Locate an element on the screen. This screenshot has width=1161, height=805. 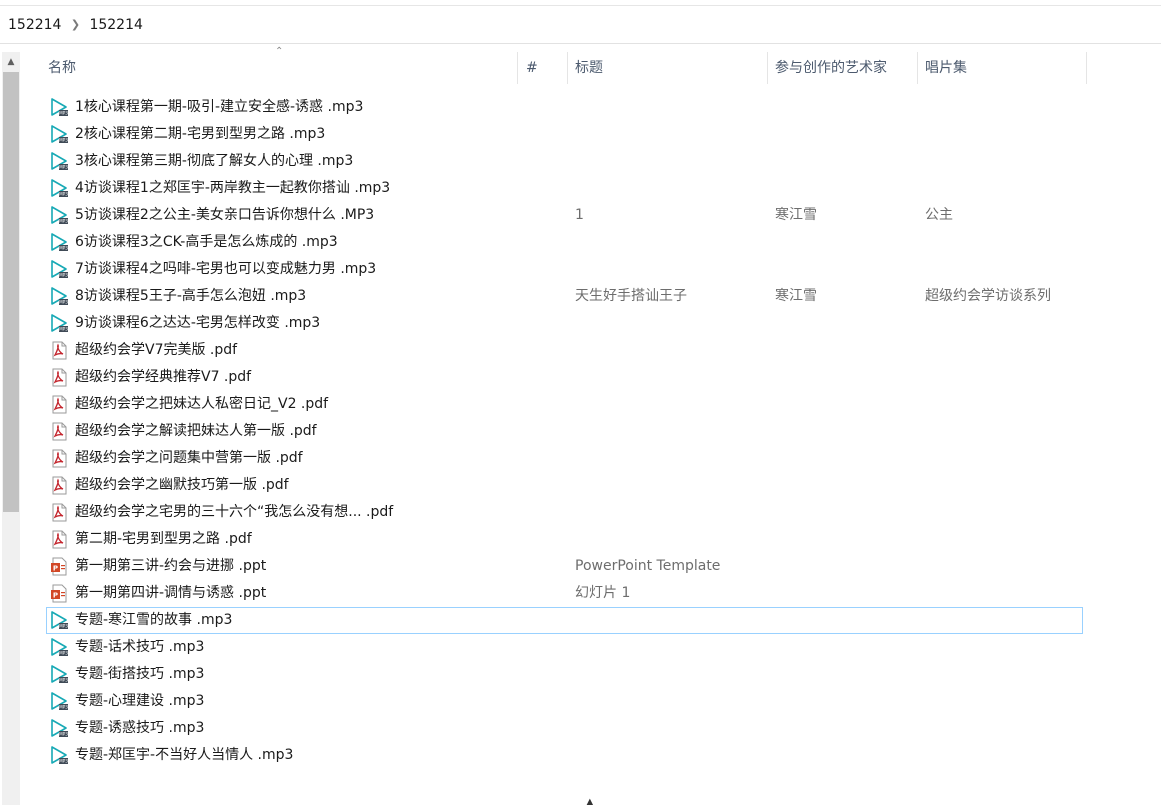
mouse-cursor-icon: ▲ is located at coordinates (590, 801).